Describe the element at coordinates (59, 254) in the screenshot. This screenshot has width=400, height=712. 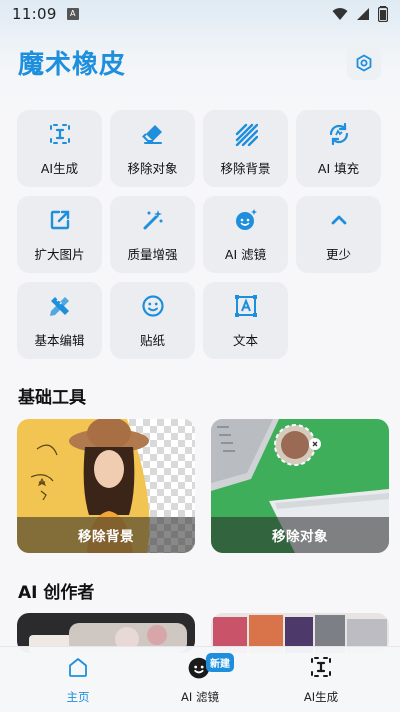
I see `tool-label: 扩大图片` at that location.